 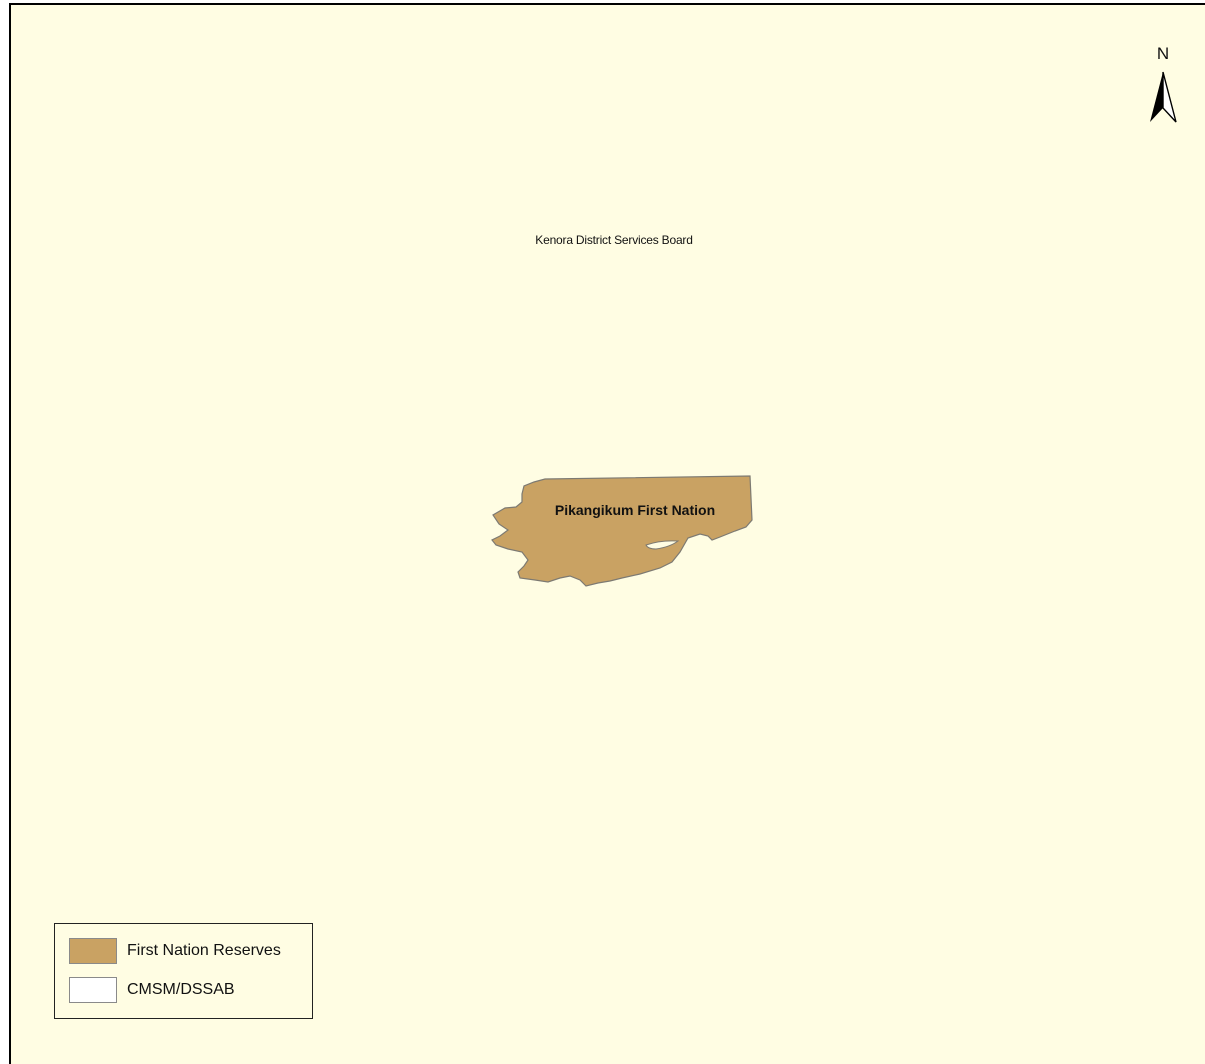 I want to click on legend-swatch-cmsm, so click(x=93, y=990).